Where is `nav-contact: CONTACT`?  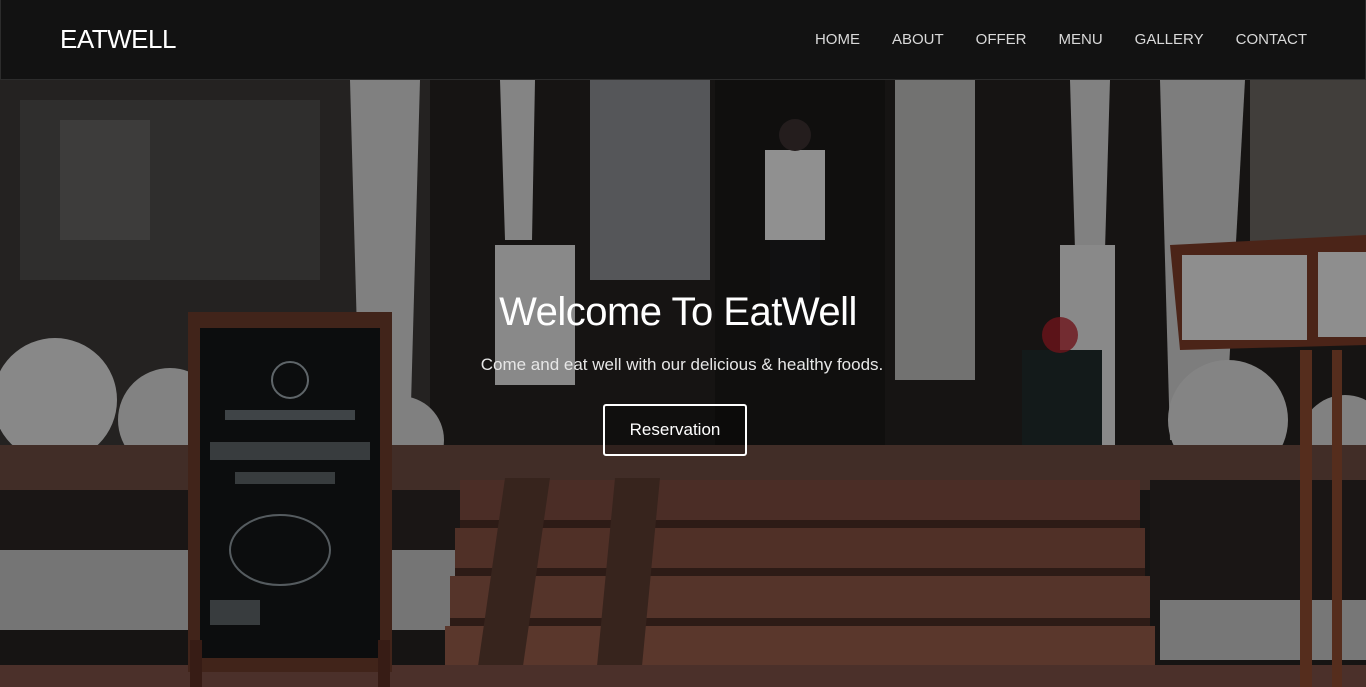
nav-contact: CONTACT is located at coordinates (1263, 39).